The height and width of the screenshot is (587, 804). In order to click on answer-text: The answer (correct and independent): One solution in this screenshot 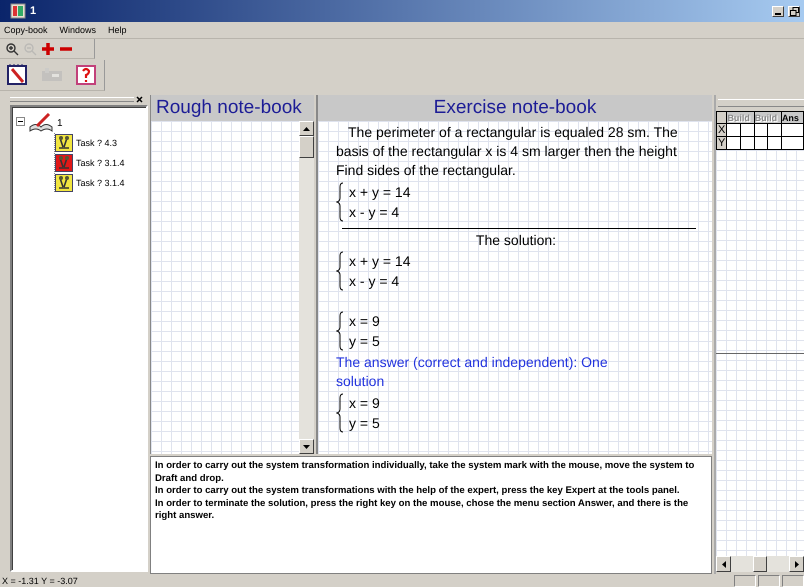, I will do `click(472, 372)`.